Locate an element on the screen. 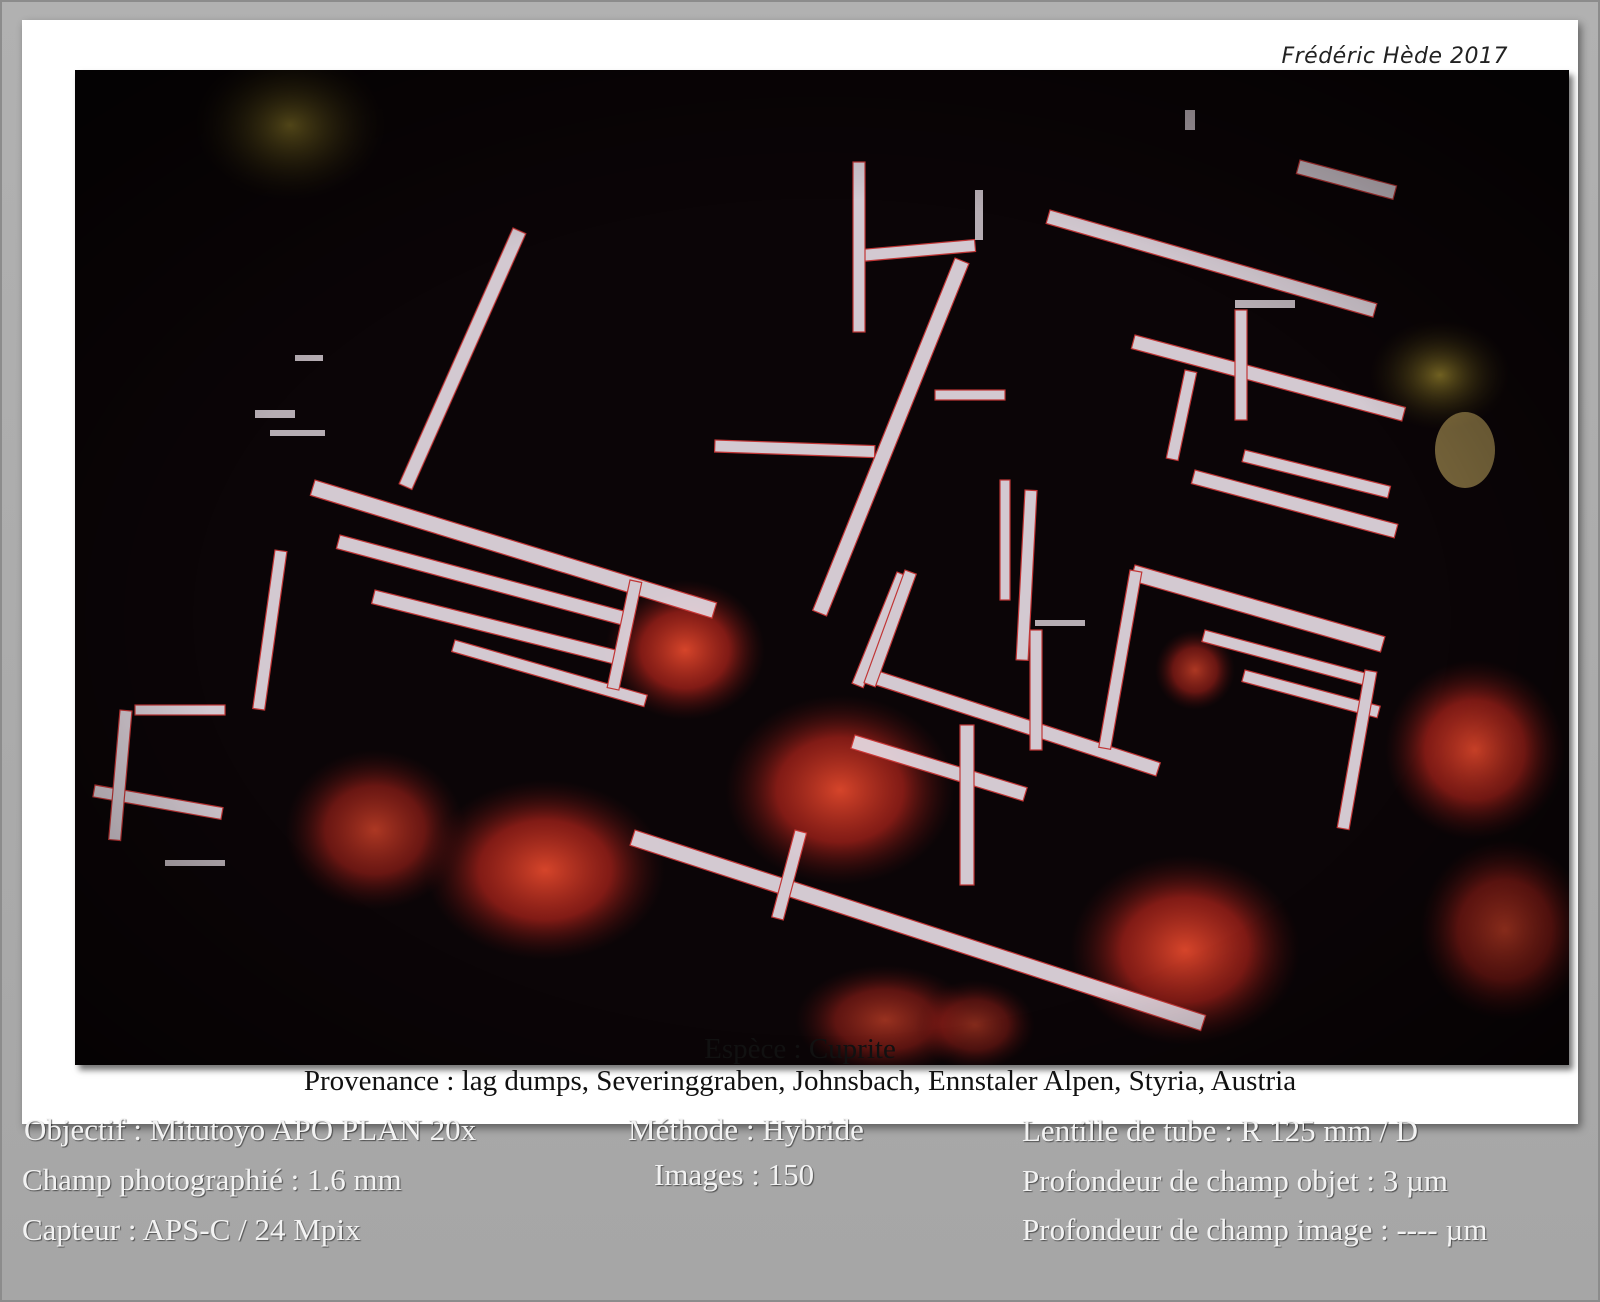  tube-lens-spec: Lentille de tube : R 125 mm / D is located at coordinates (1220, 1130).